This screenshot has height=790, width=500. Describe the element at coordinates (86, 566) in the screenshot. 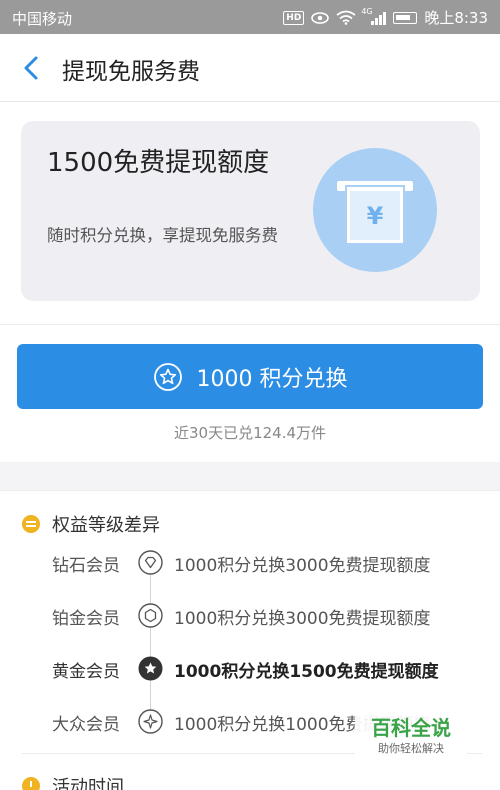

I see `level-name: 钻石会员` at that location.